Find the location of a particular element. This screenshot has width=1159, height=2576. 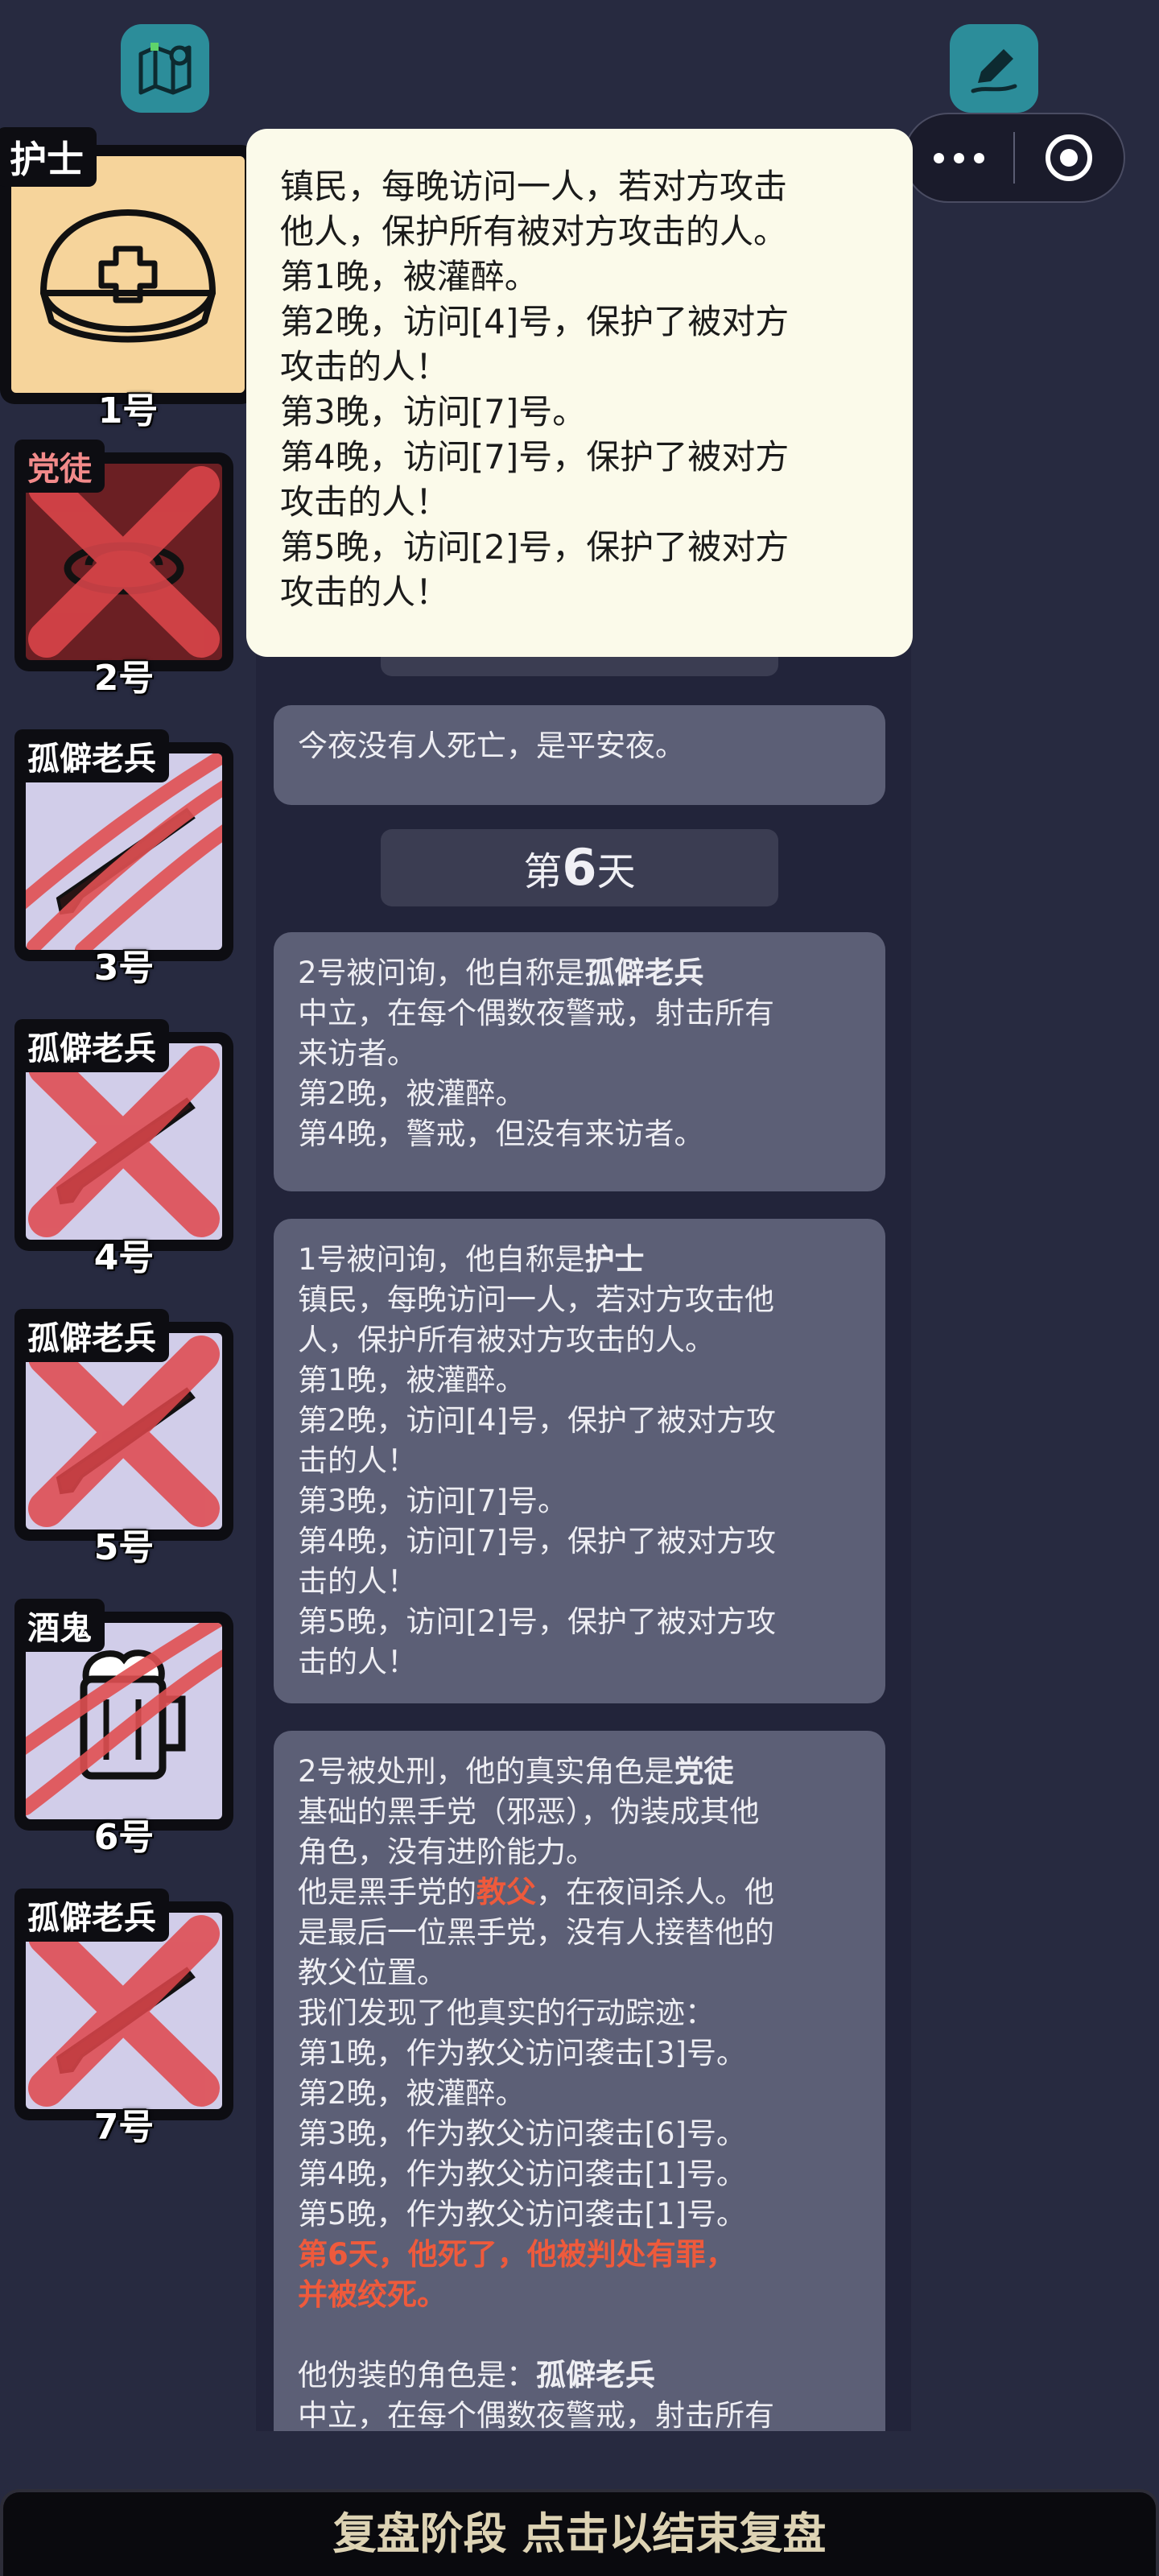

player-number: 1号 is located at coordinates (128, 410).